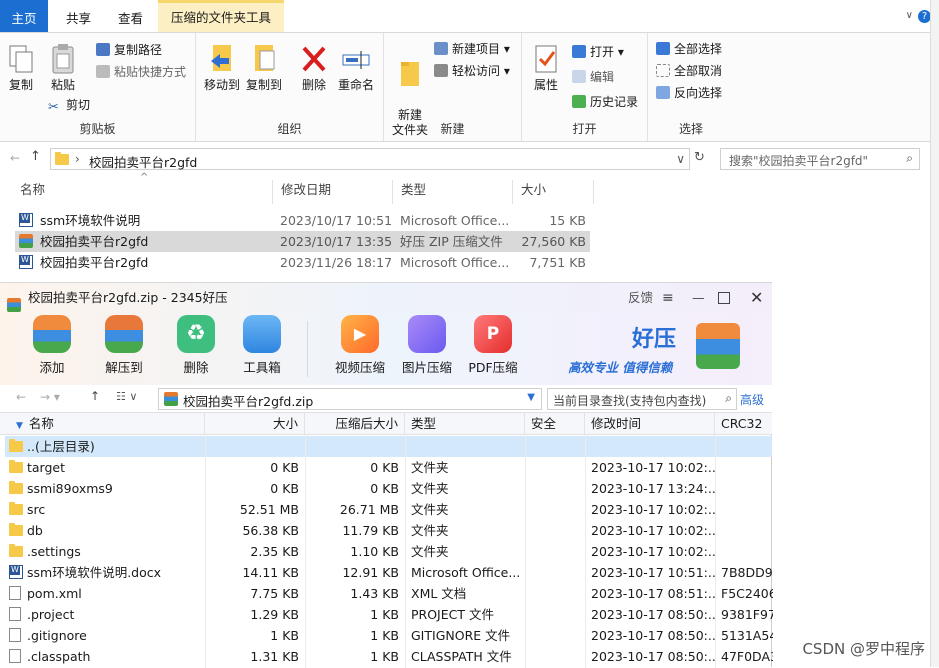  What do you see at coordinates (668, 298) in the screenshot?
I see `menu-icon: ≡` at bounding box center [668, 298].